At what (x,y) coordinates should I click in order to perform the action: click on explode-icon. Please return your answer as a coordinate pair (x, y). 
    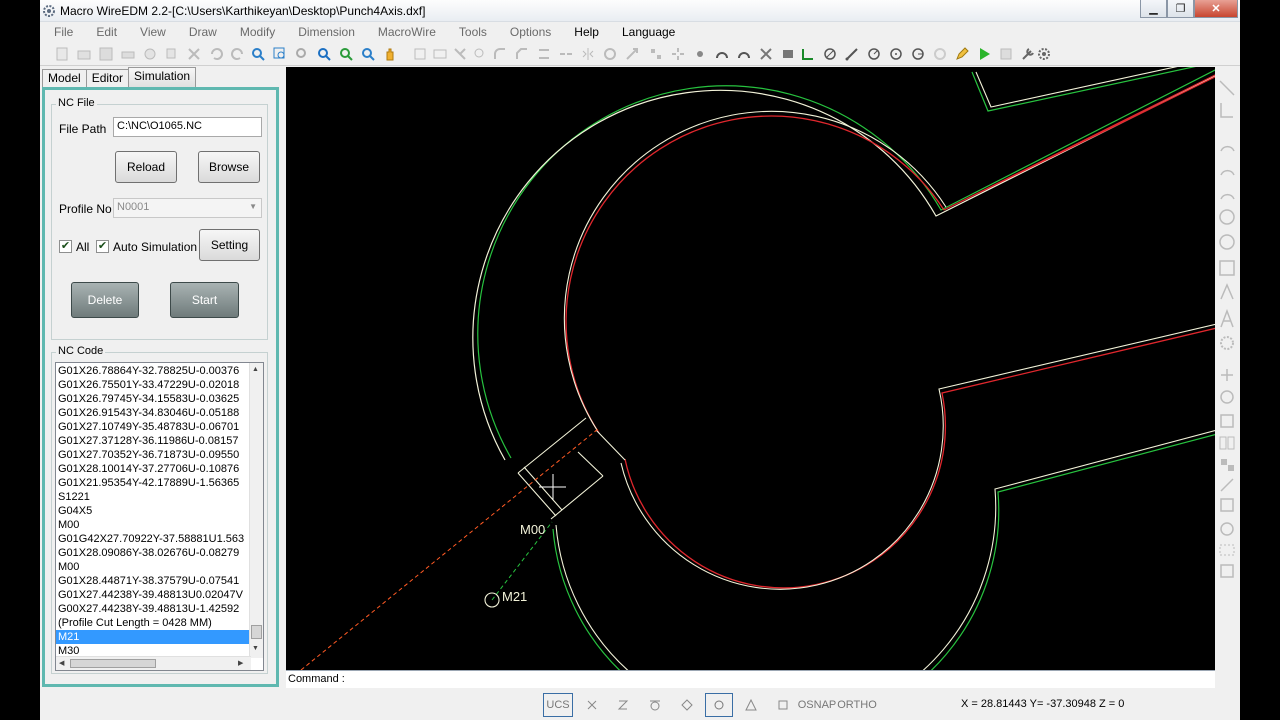
    Looking at the image, I should click on (678, 54).